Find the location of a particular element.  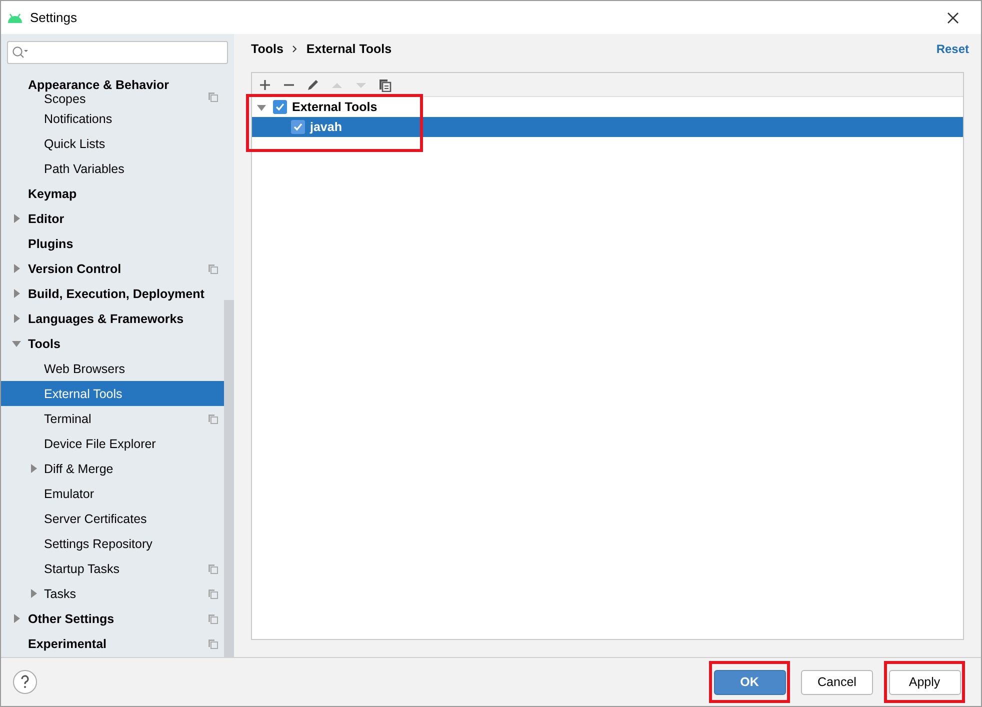

sidebar-item: Build, Execution, Deployment is located at coordinates (112, 293).